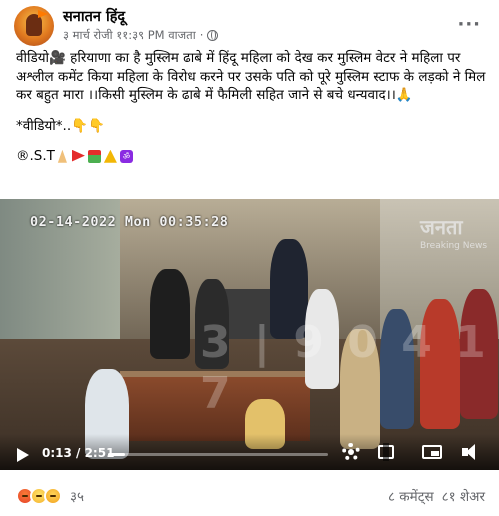  Describe the element at coordinates (345, 368) in the screenshot. I see `faint-overlay-text: 3 | 9 0 4 1 7` at that location.